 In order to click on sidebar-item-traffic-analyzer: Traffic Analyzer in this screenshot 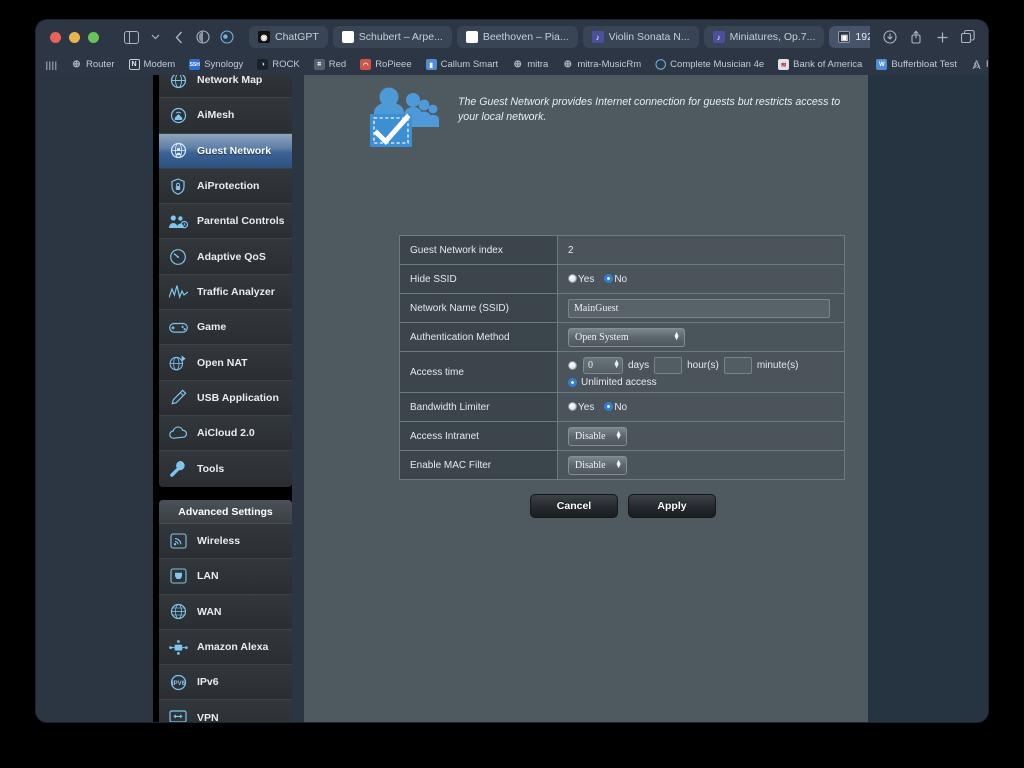, I will do `click(225, 292)`.